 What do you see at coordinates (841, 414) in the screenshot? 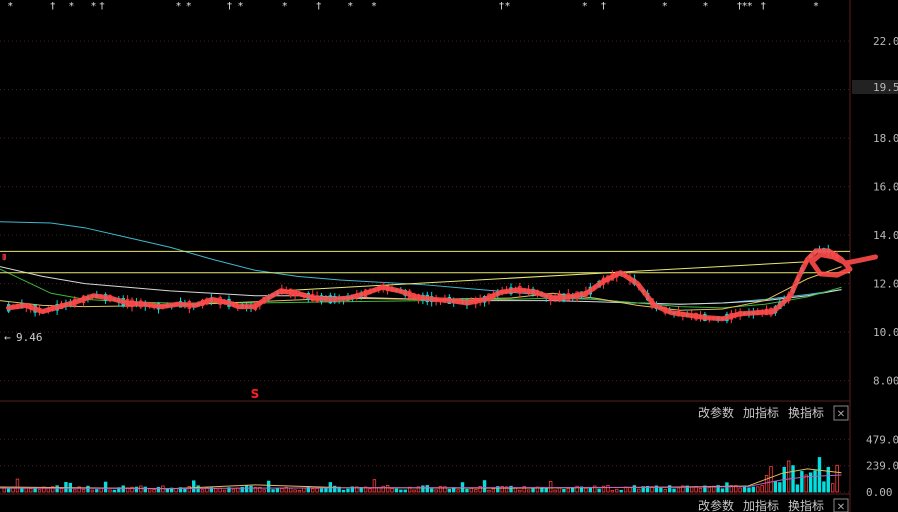
I see `close-icon: ✕` at bounding box center [841, 414].